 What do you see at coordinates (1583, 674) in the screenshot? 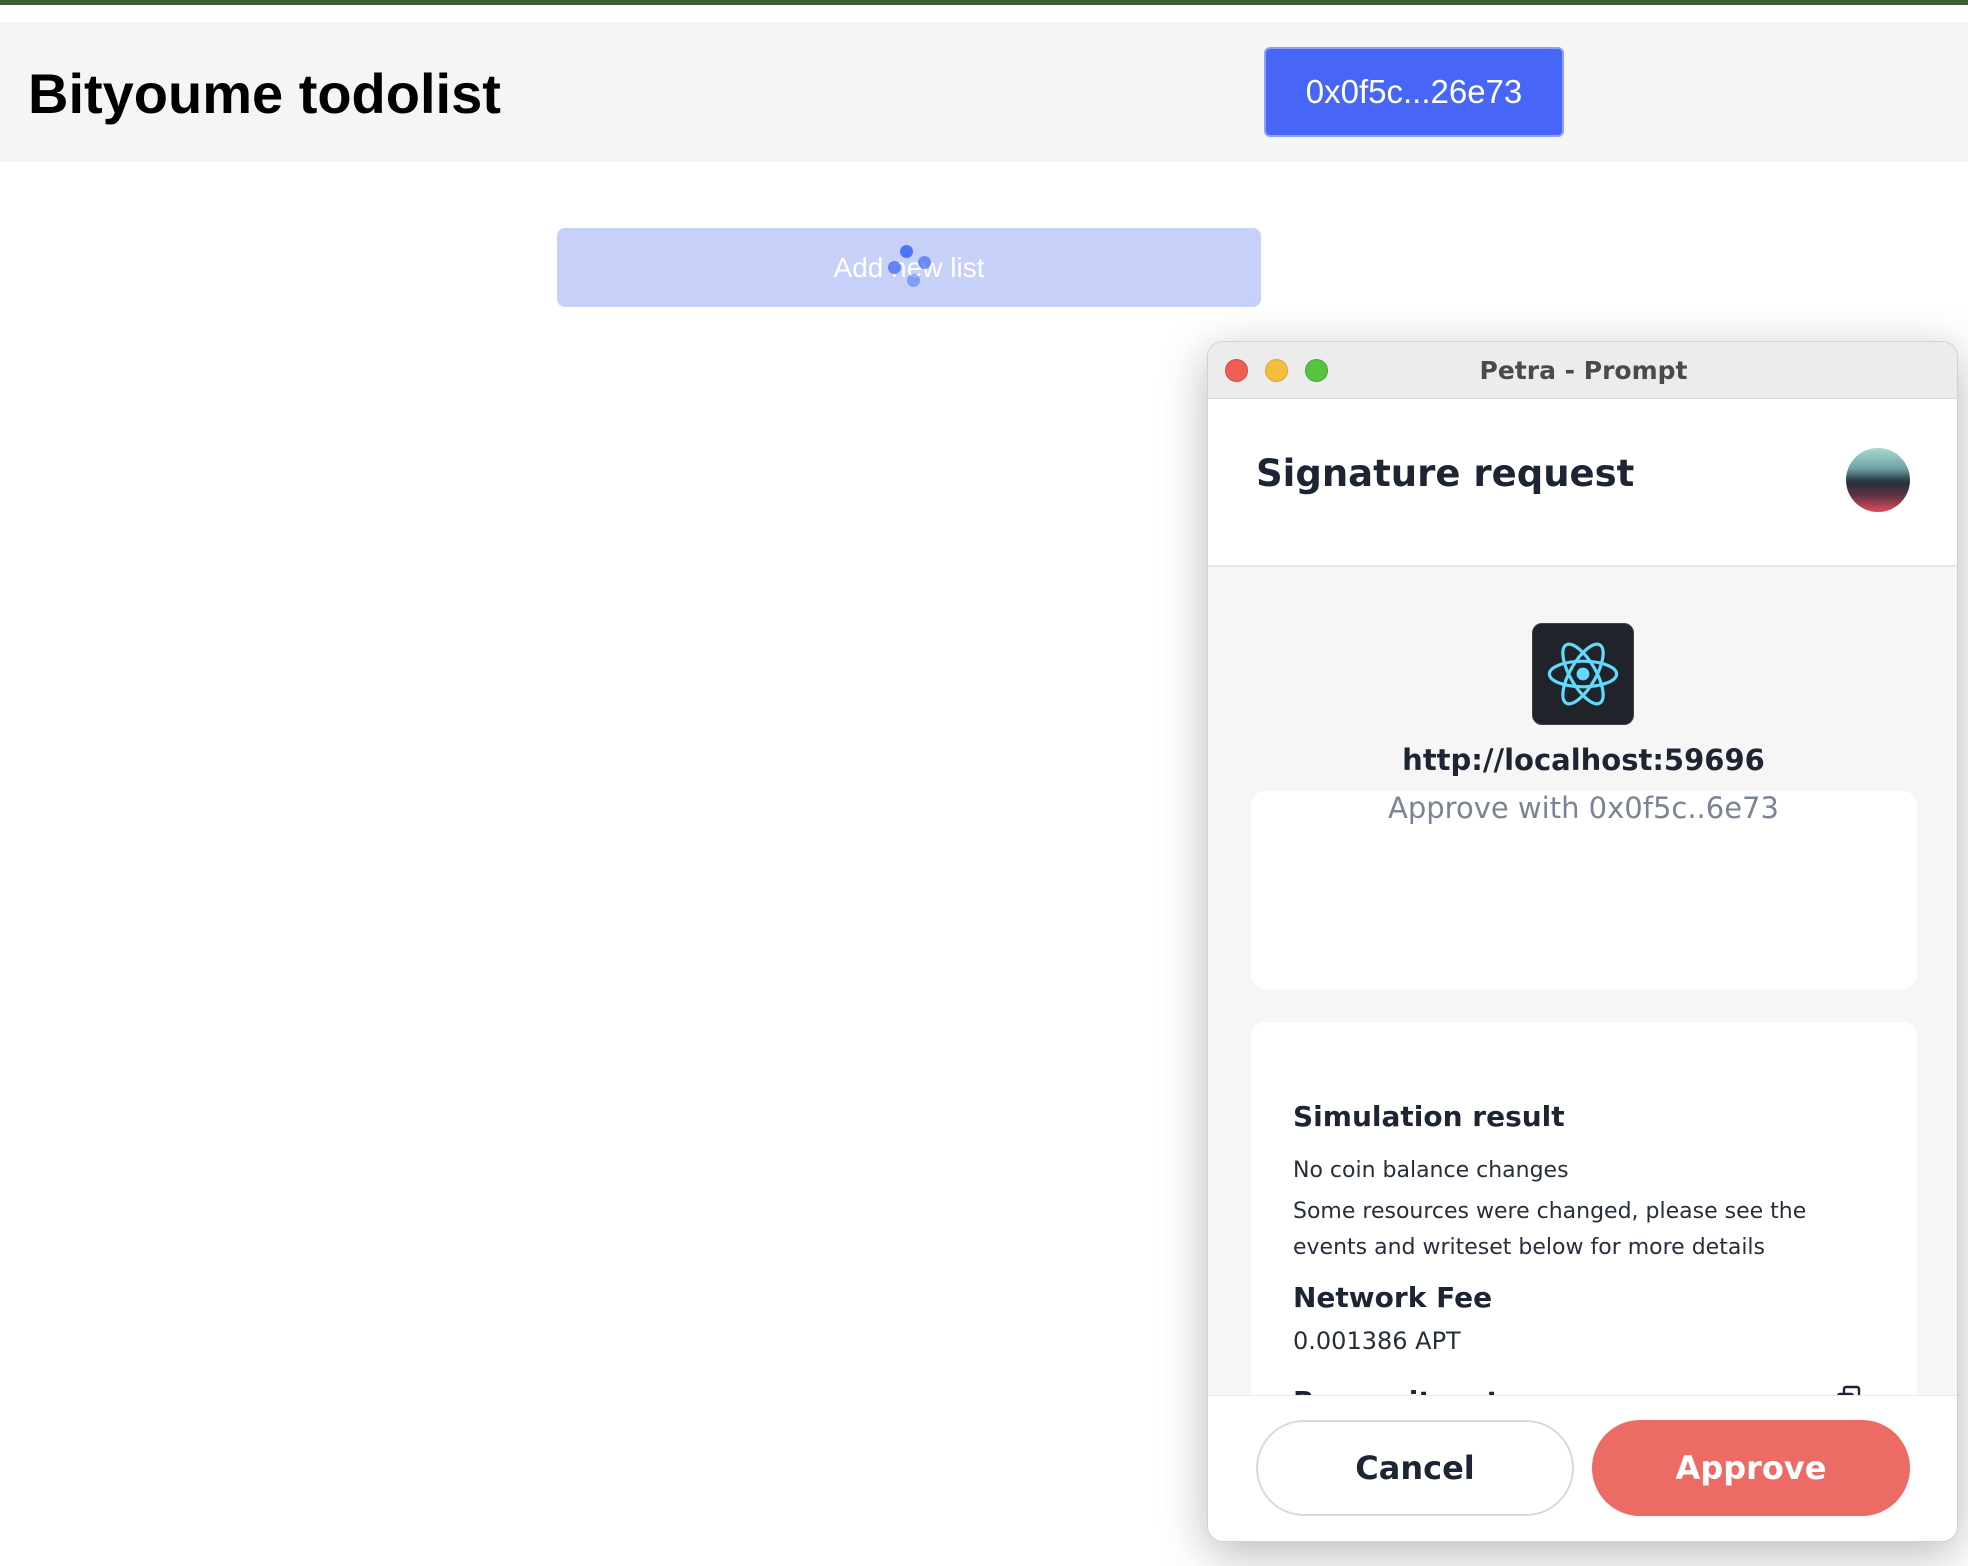
I see `react-logo-icon` at bounding box center [1583, 674].